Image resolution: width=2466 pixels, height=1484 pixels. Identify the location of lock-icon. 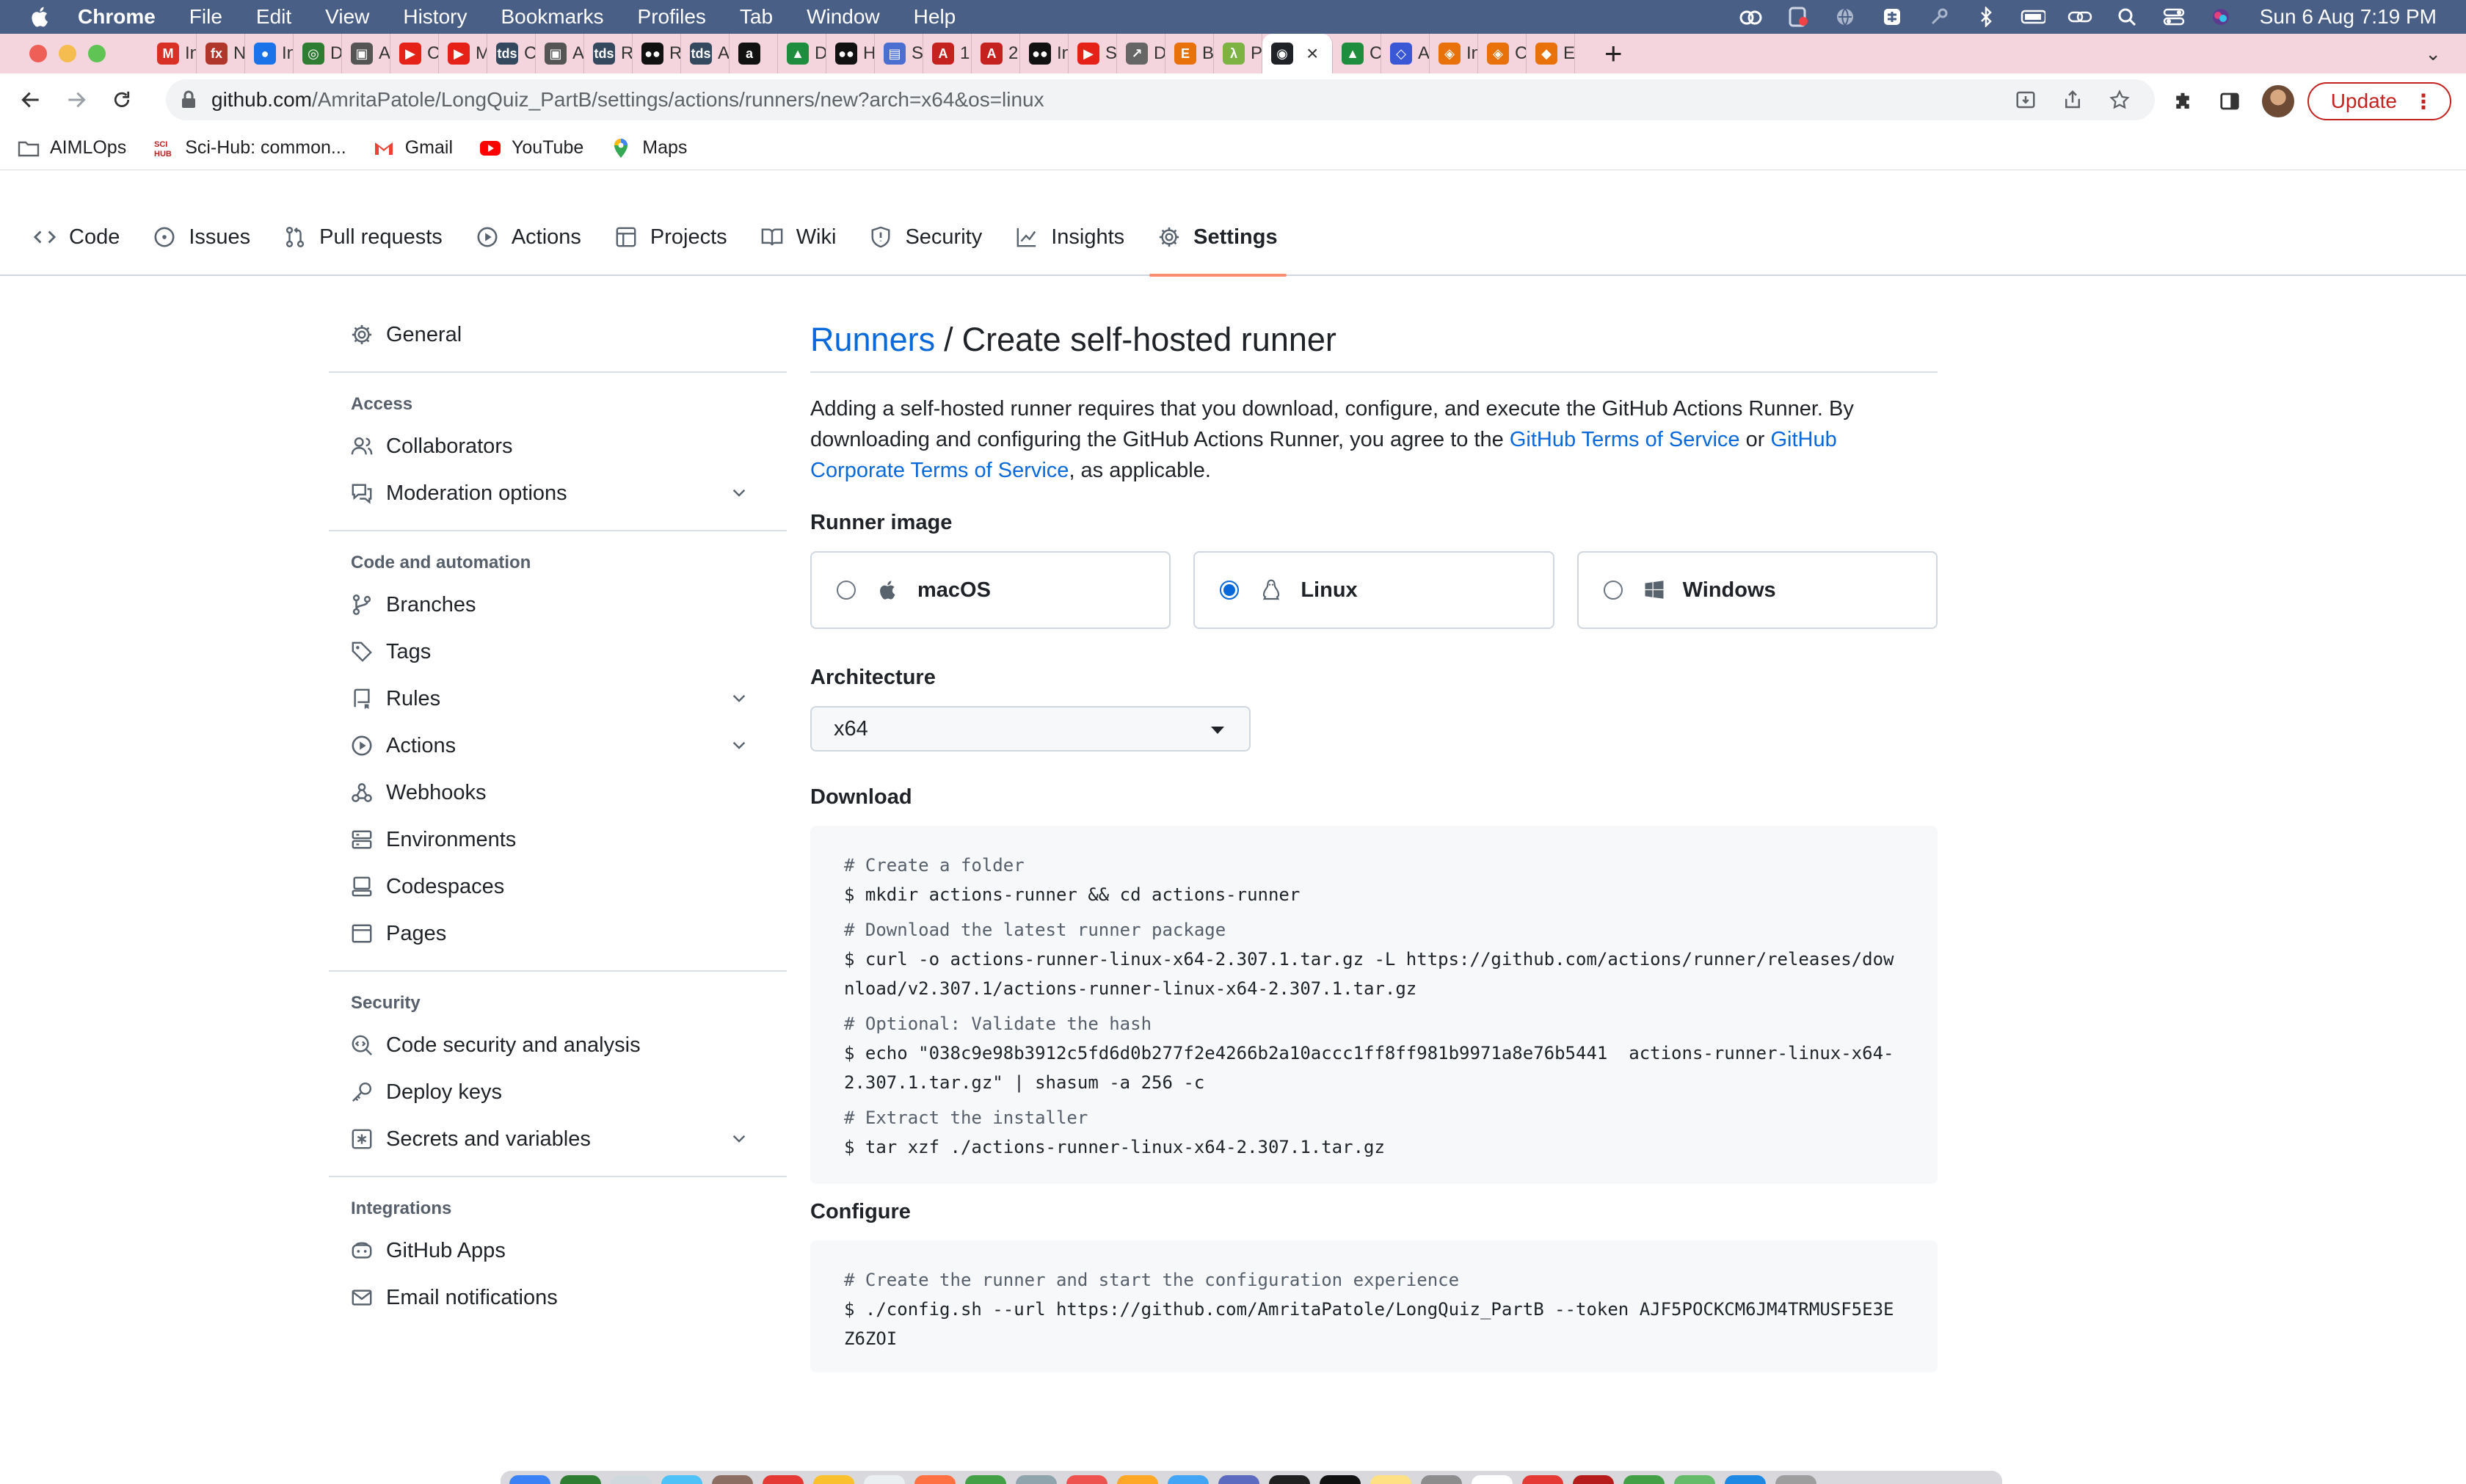
(189, 99).